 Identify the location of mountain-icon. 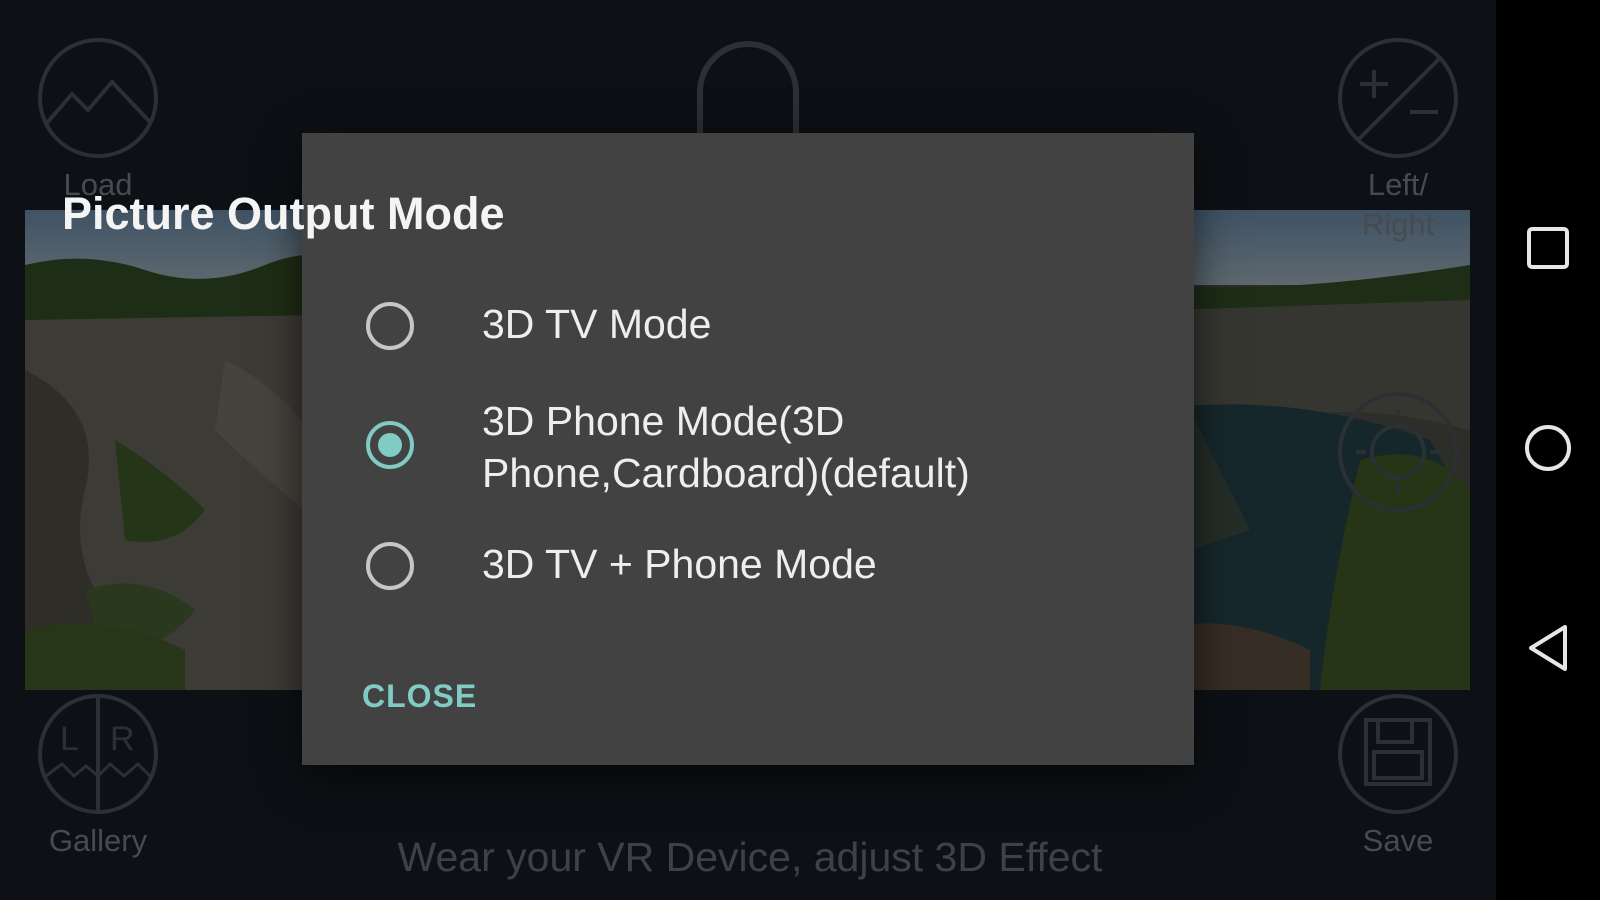
(98, 100).